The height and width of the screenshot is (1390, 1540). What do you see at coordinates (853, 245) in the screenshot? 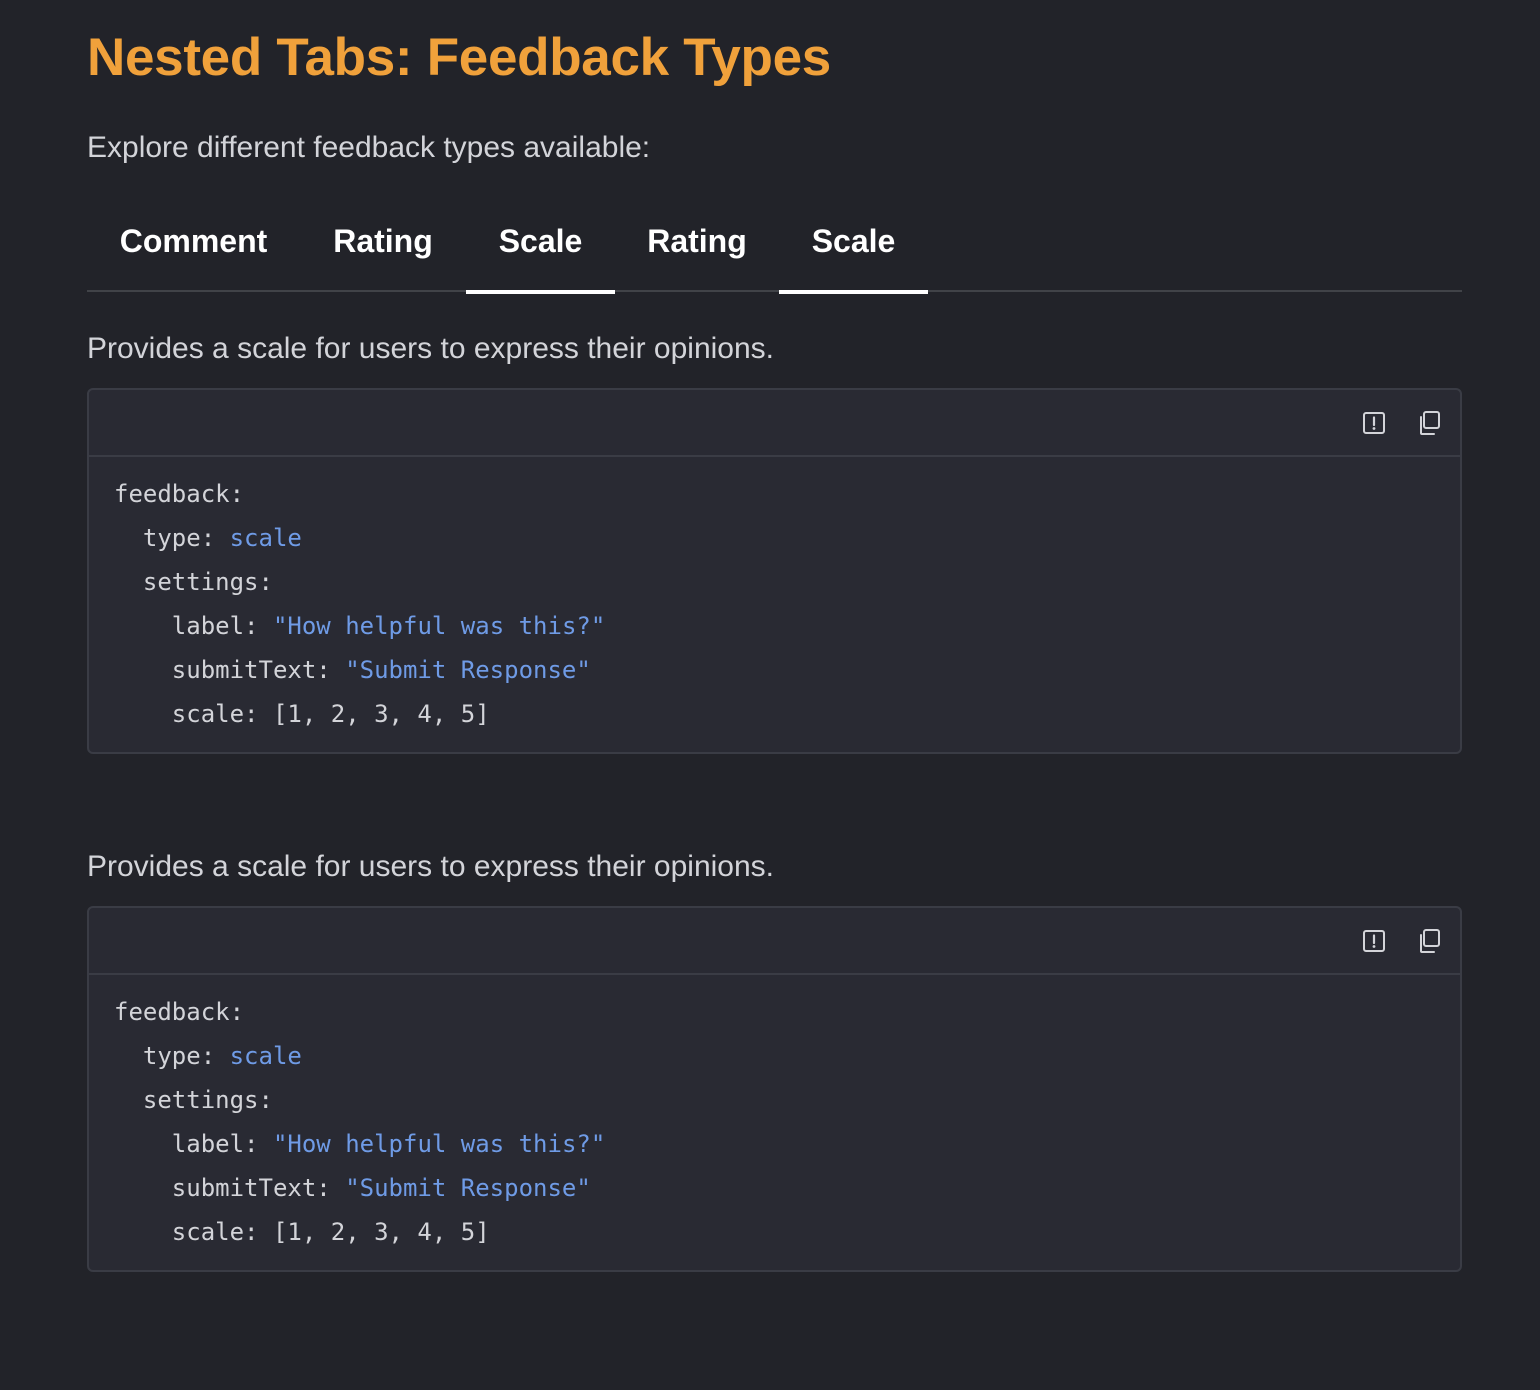
I see `tab-scale-2: Scale` at bounding box center [853, 245].